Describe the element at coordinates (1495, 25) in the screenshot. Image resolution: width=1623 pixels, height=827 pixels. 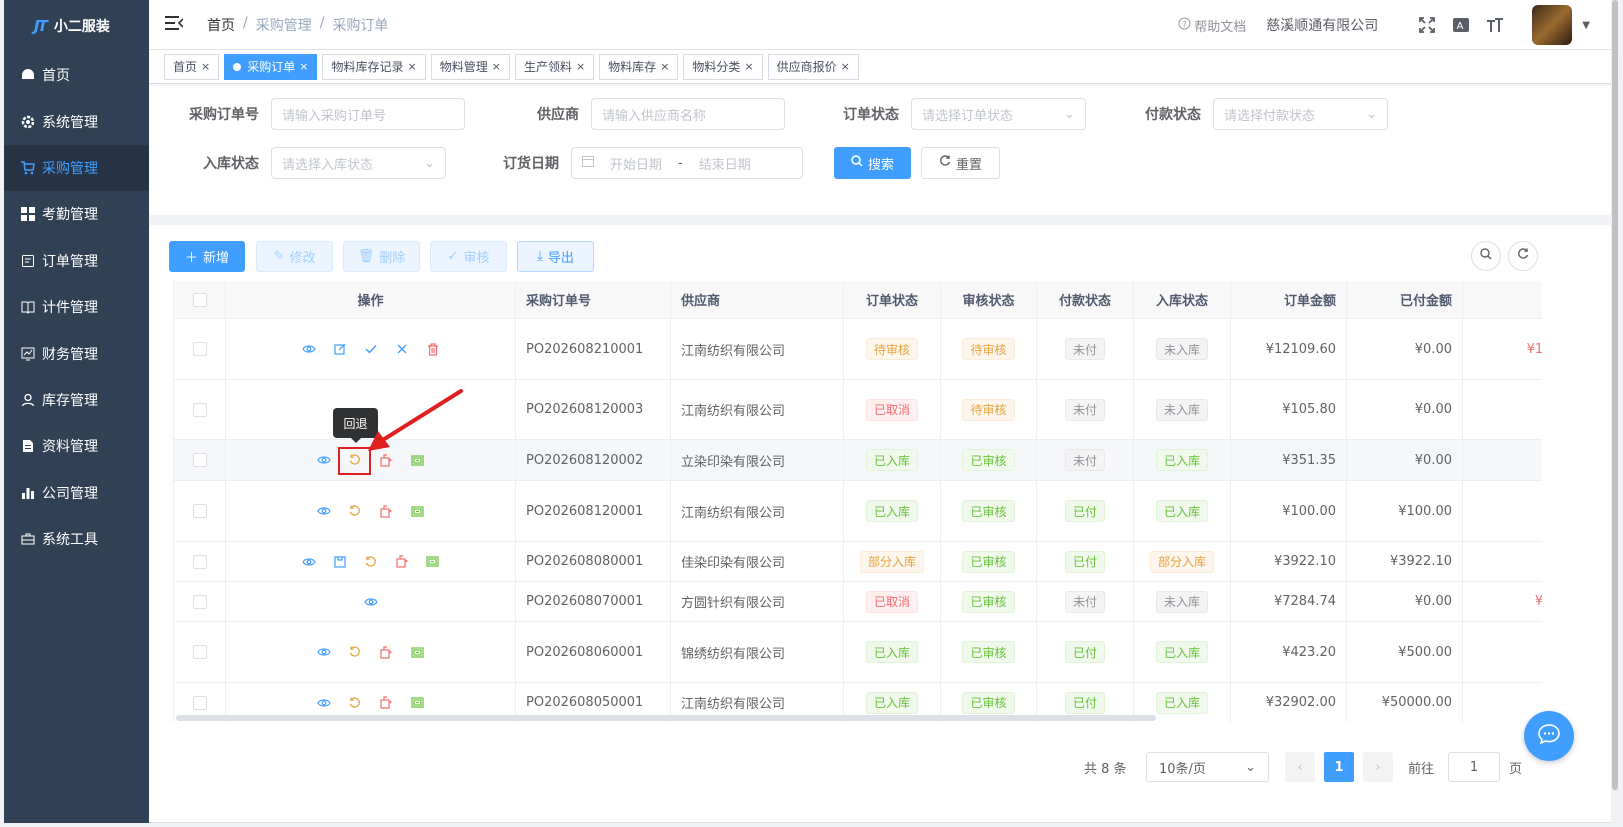
I see `font-size-icon` at that location.